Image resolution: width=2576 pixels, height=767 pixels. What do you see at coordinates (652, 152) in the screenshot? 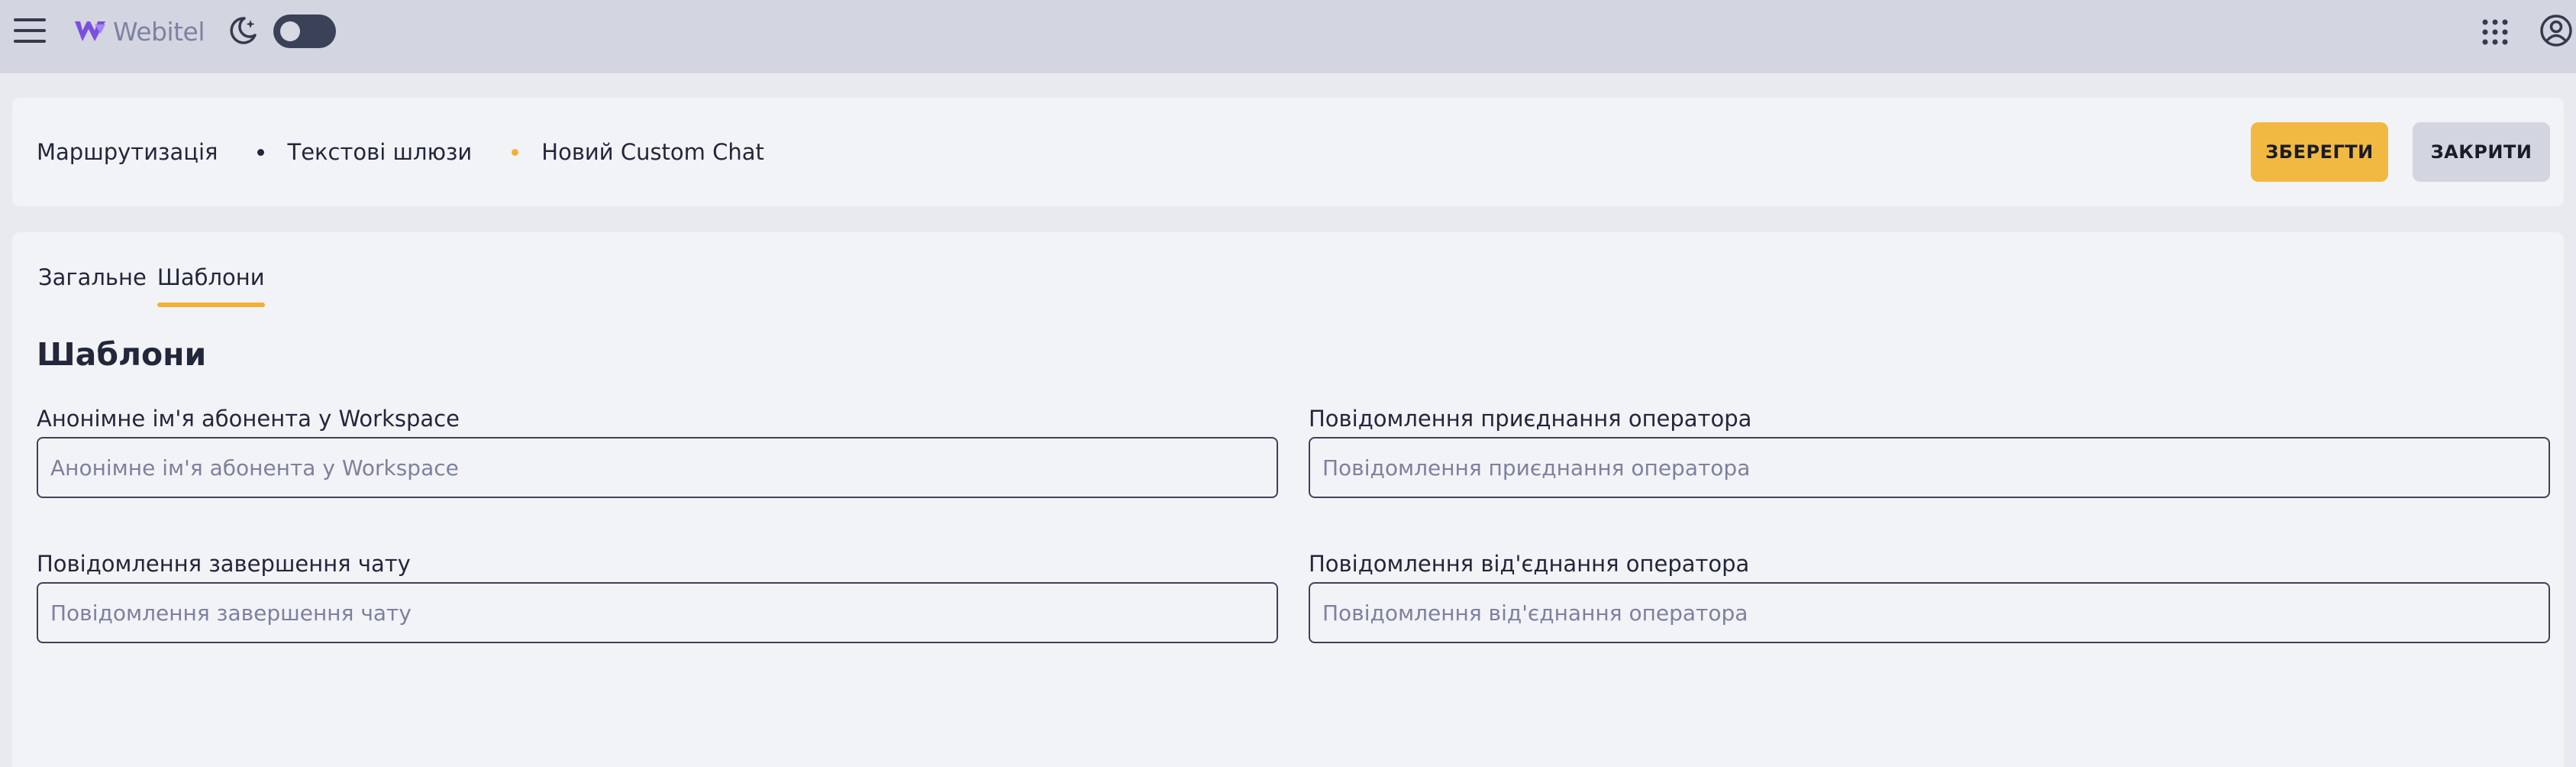
I see `breadcrumb-item-current: Новий Custom Chat` at bounding box center [652, 152].